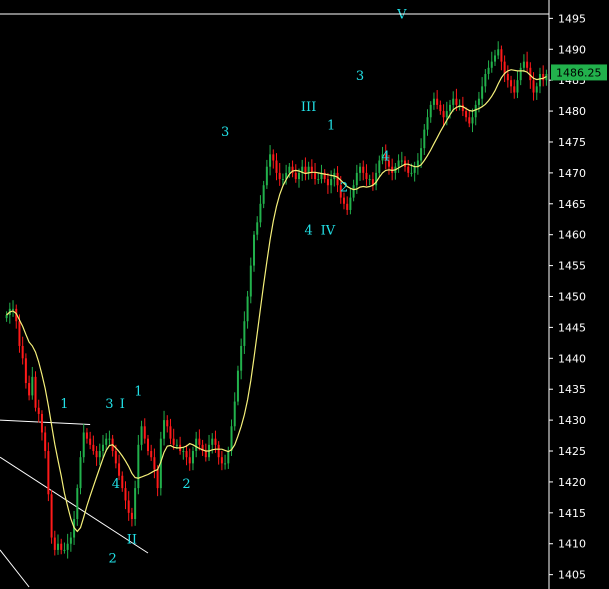  I want to click on wave-label: I, so click(122, 404).